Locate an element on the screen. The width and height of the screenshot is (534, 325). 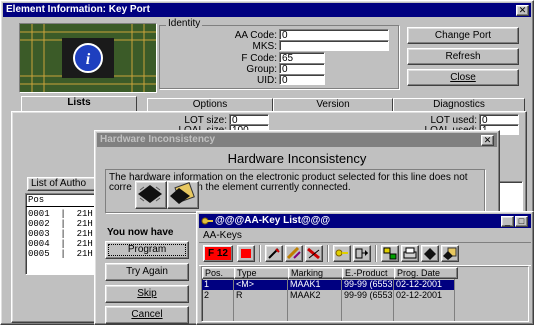
change-port-button: Change Port is located at coordinates (463, 35).